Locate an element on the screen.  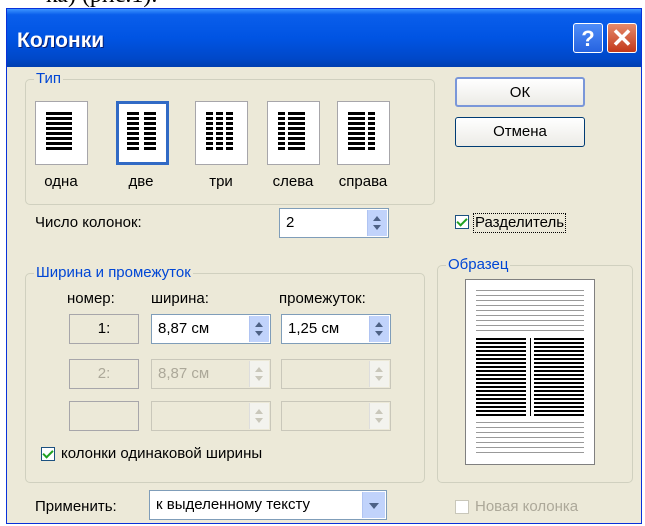
right-column-icon is located at coordinates (361, 131).